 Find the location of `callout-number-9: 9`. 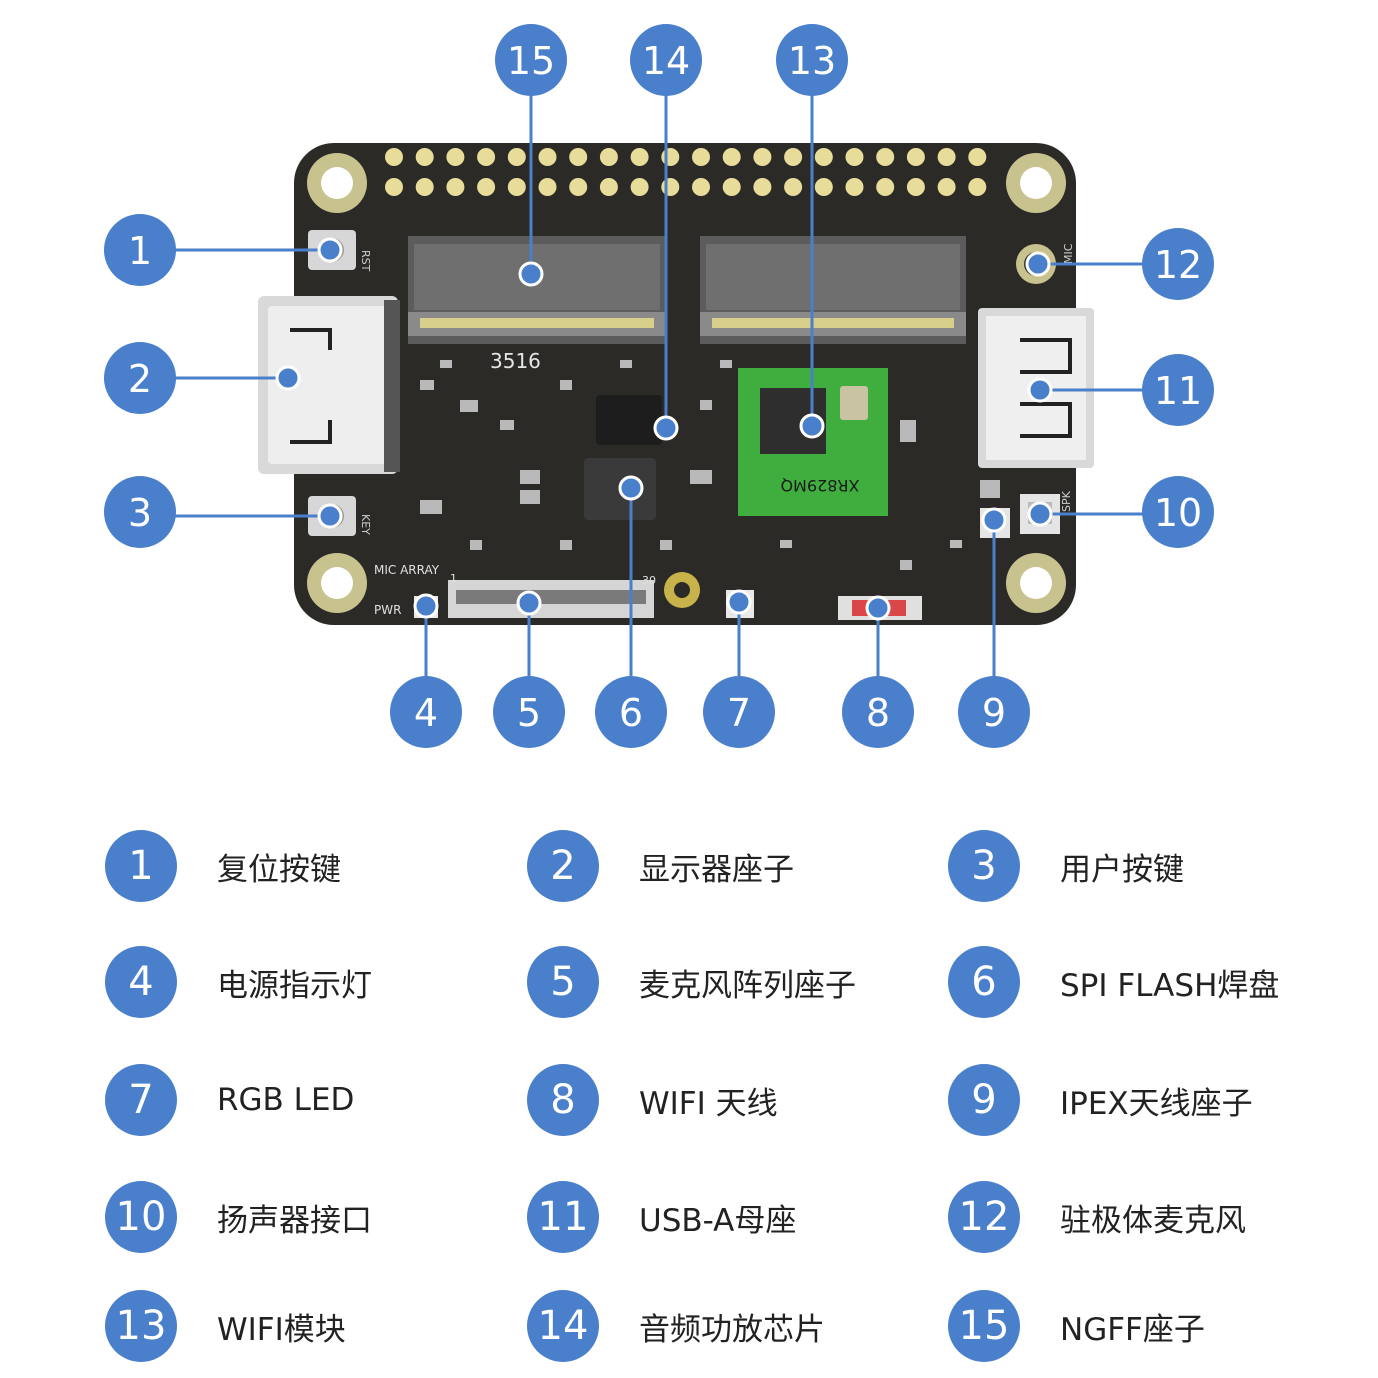

callout-number-9: 9 is located at coordinates (994, 713).